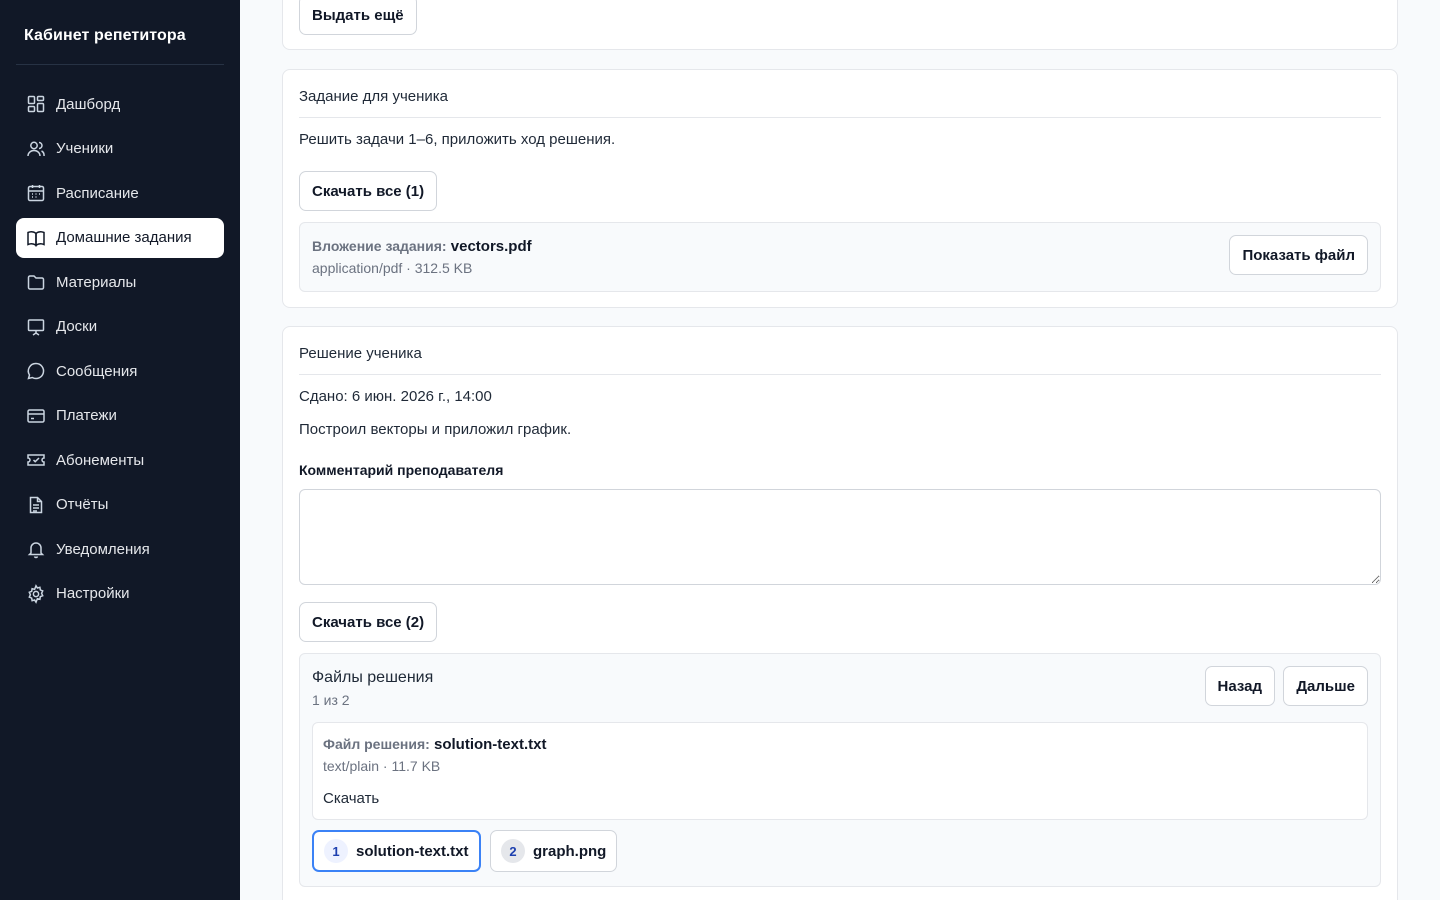 Image resolution: width=1440 pixels, height=900 pixels. I want to click on teacher-comment-field, so click(840, 537).